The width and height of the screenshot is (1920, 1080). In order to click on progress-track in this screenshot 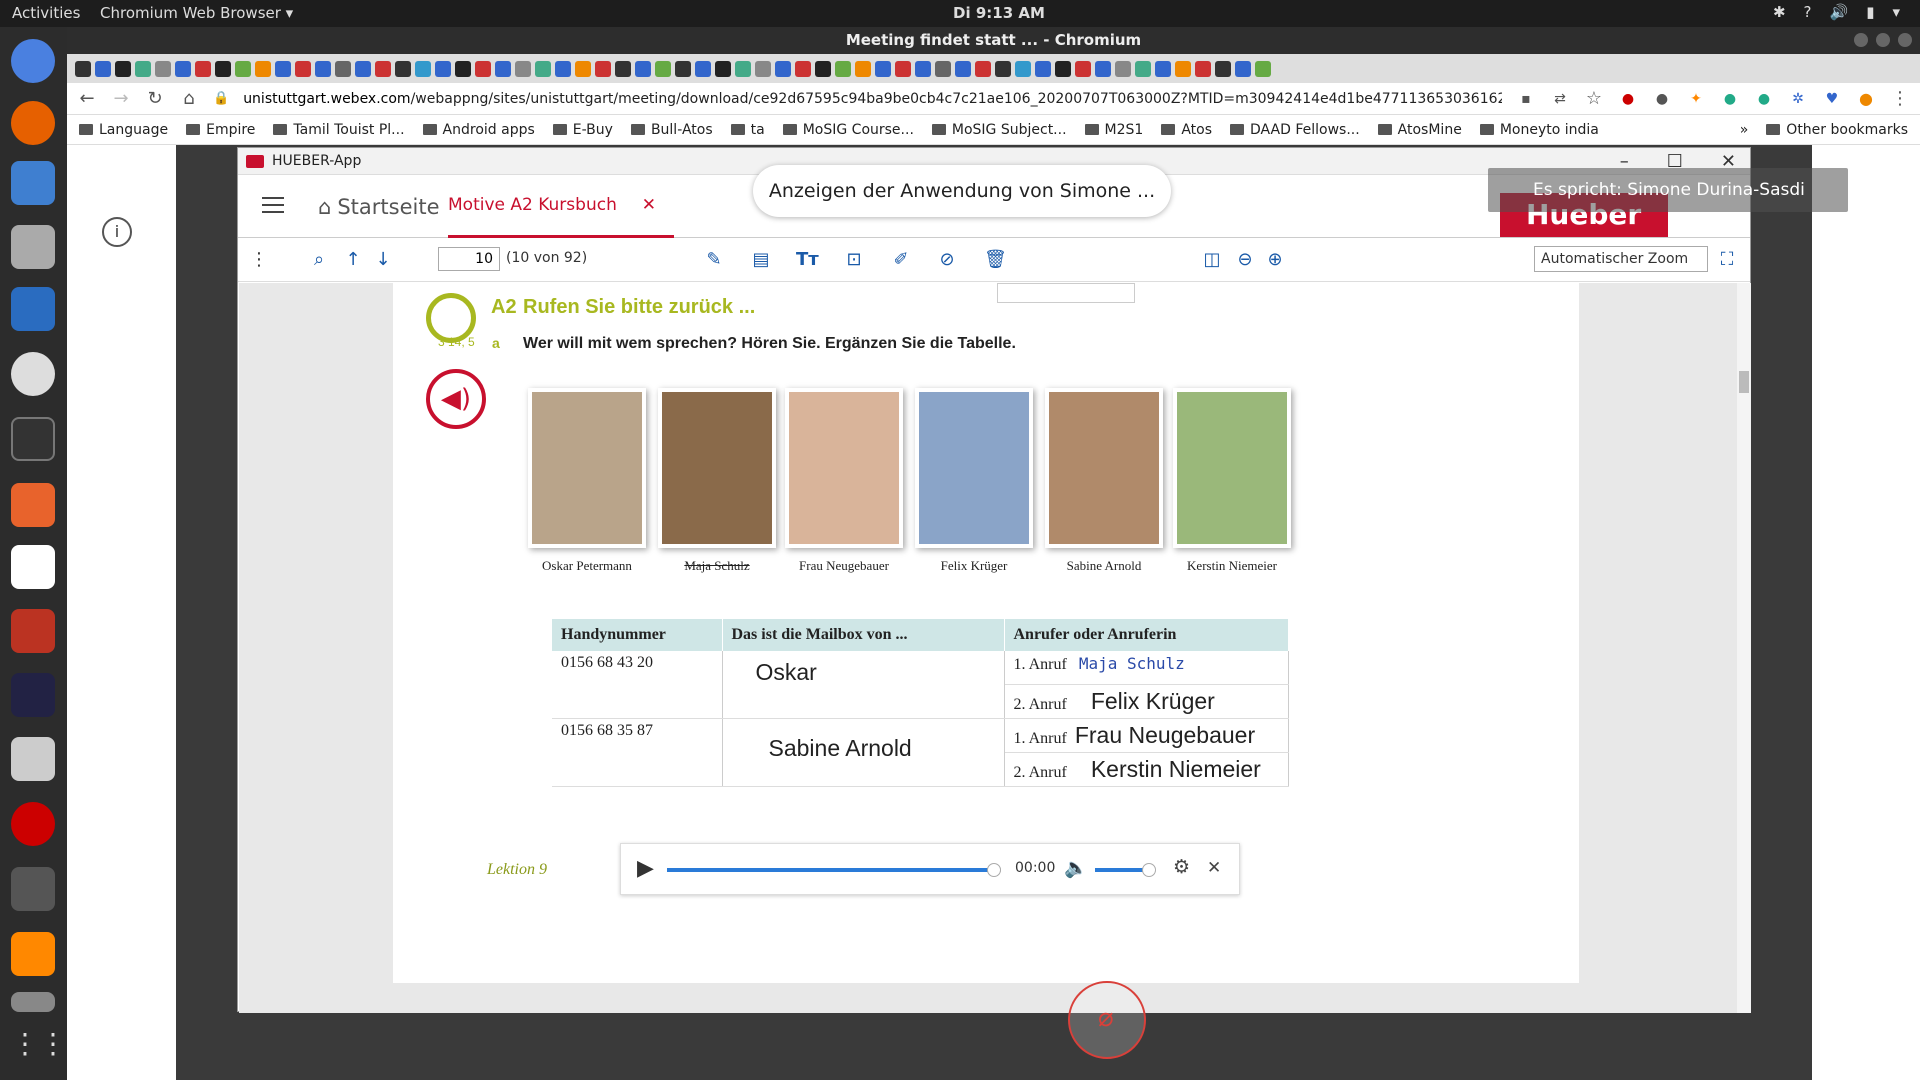, I will do `click(834, 870)`.